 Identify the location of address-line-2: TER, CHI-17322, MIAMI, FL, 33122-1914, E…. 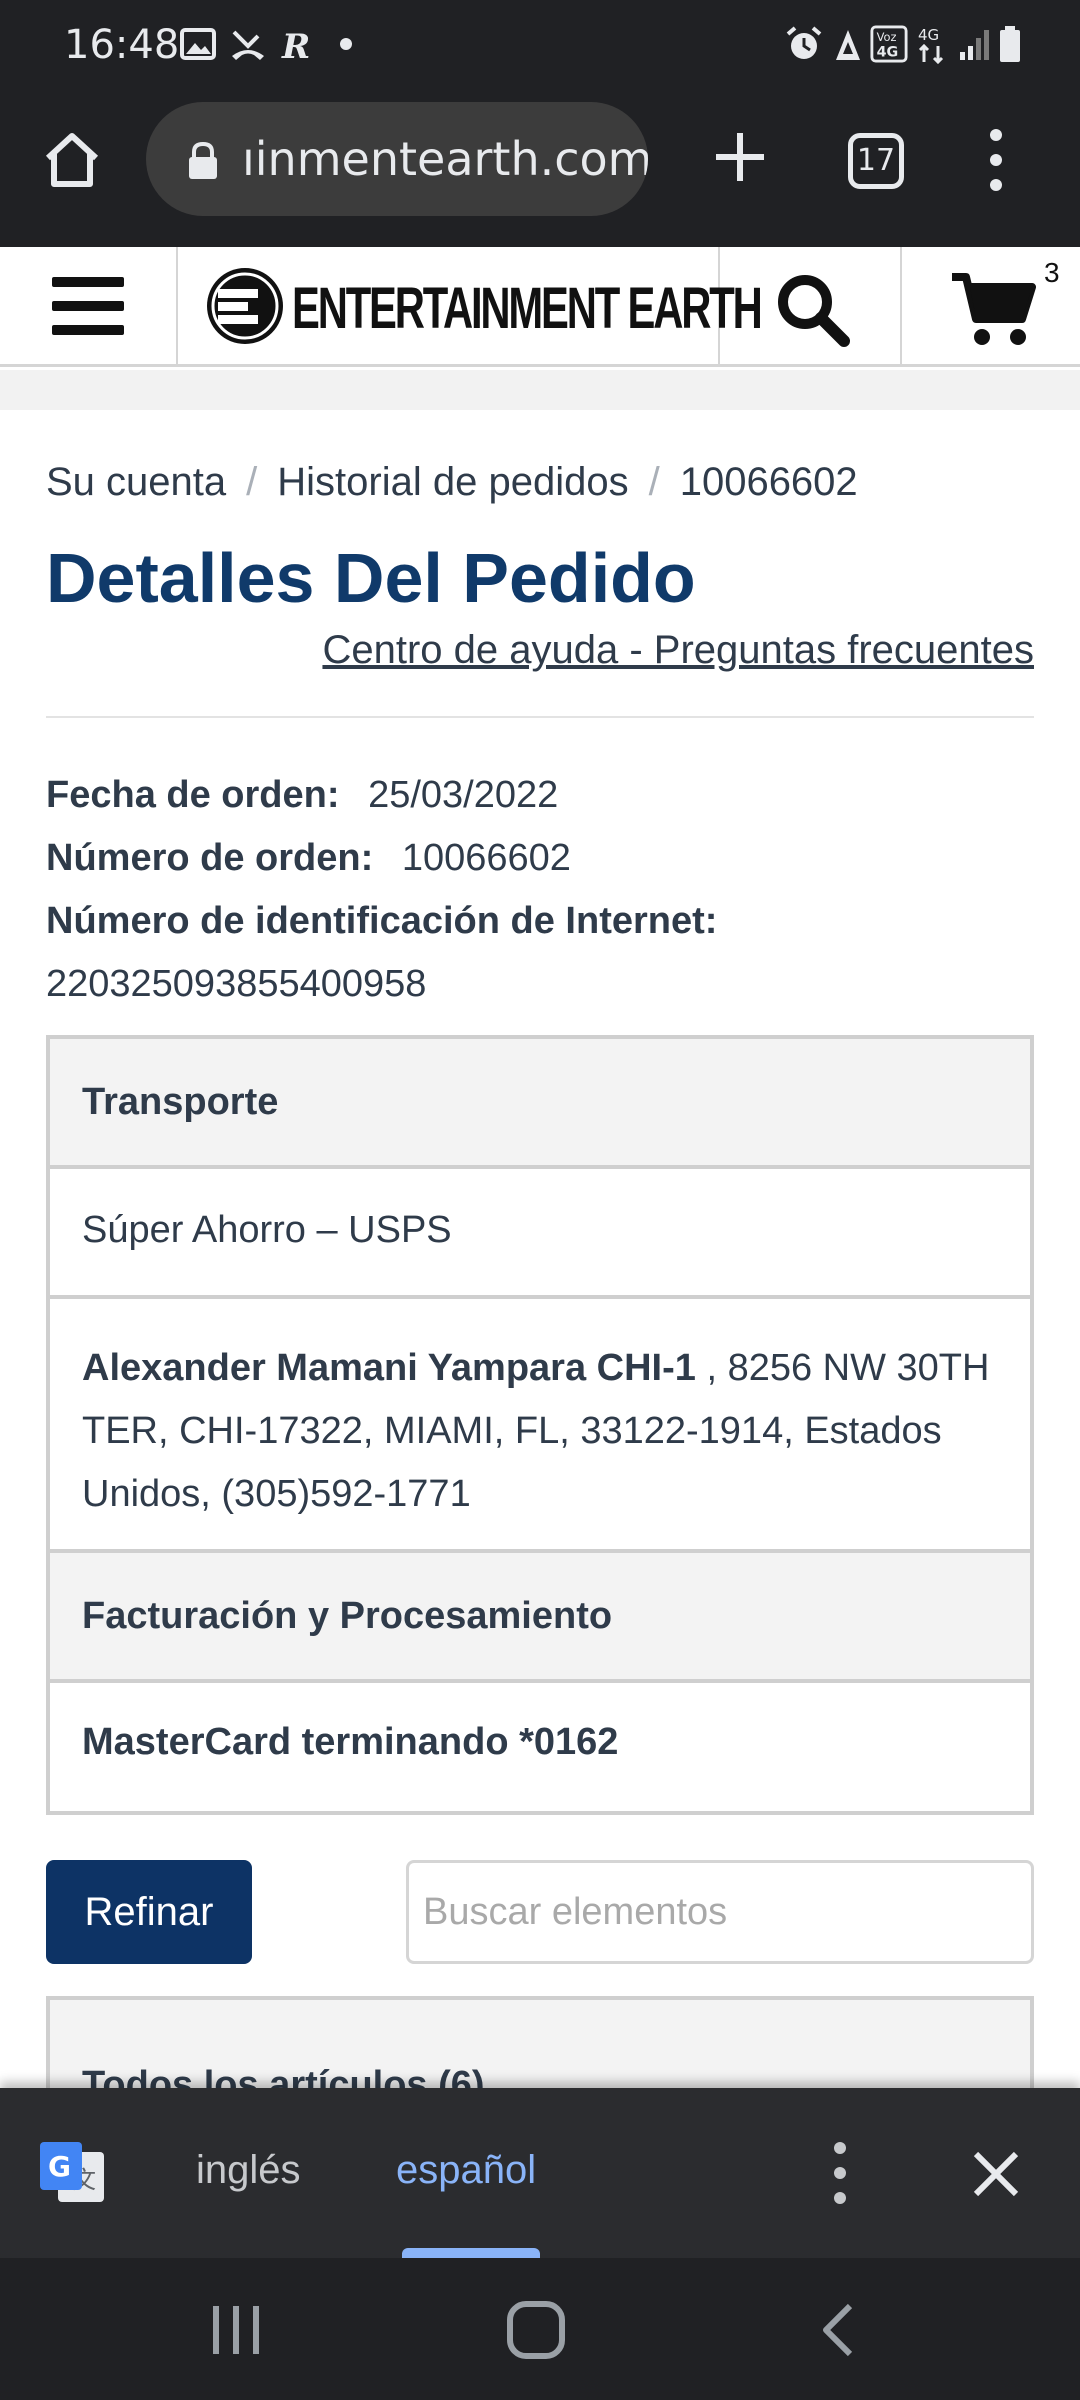
(512, 1431).